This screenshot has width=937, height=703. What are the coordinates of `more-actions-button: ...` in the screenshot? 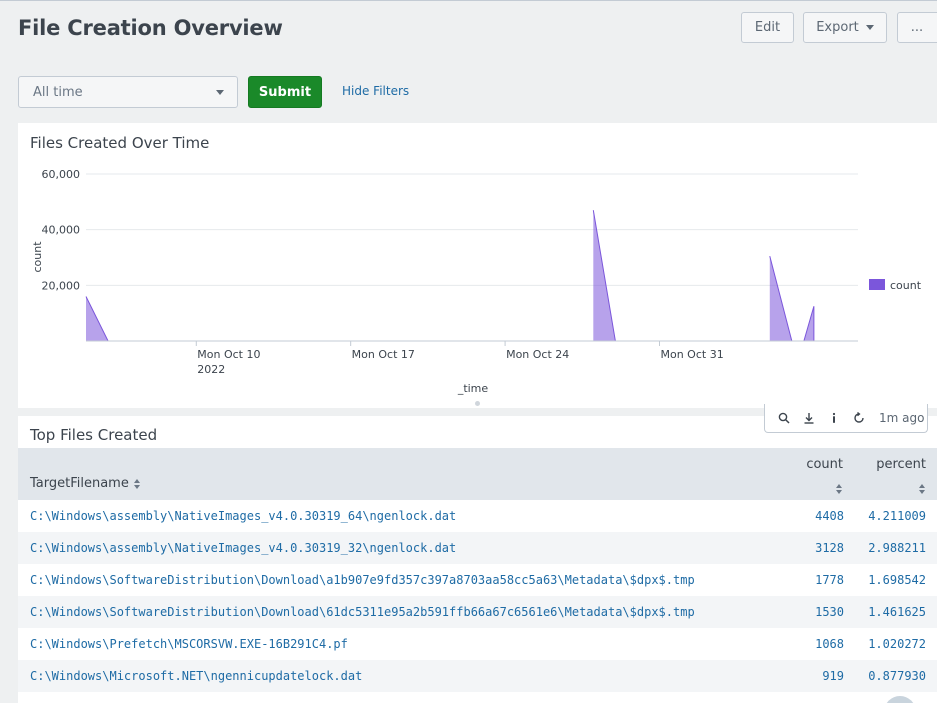 It's located at (917, 27).